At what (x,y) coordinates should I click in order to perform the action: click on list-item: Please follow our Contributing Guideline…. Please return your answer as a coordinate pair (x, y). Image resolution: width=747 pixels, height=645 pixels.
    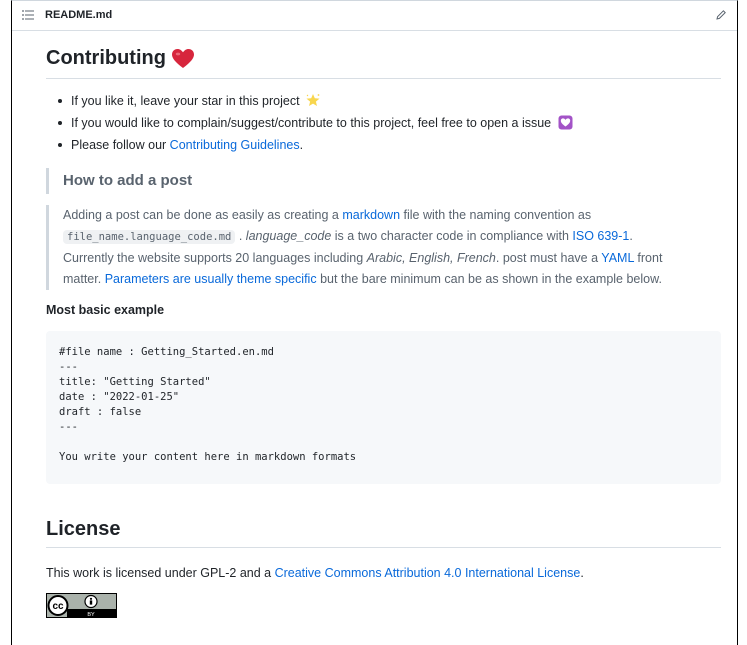
    Looking at the image, I should click on (309, 146).